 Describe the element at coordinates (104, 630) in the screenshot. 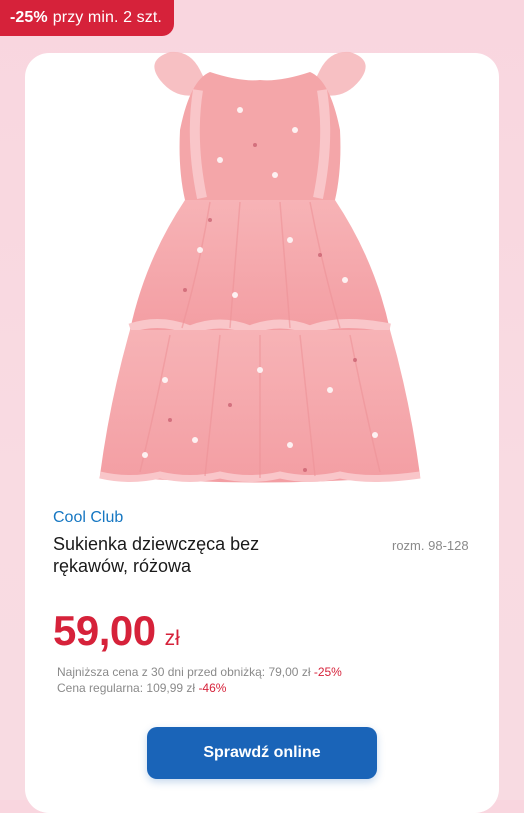

I see `price-amount: 59,00` at that location.